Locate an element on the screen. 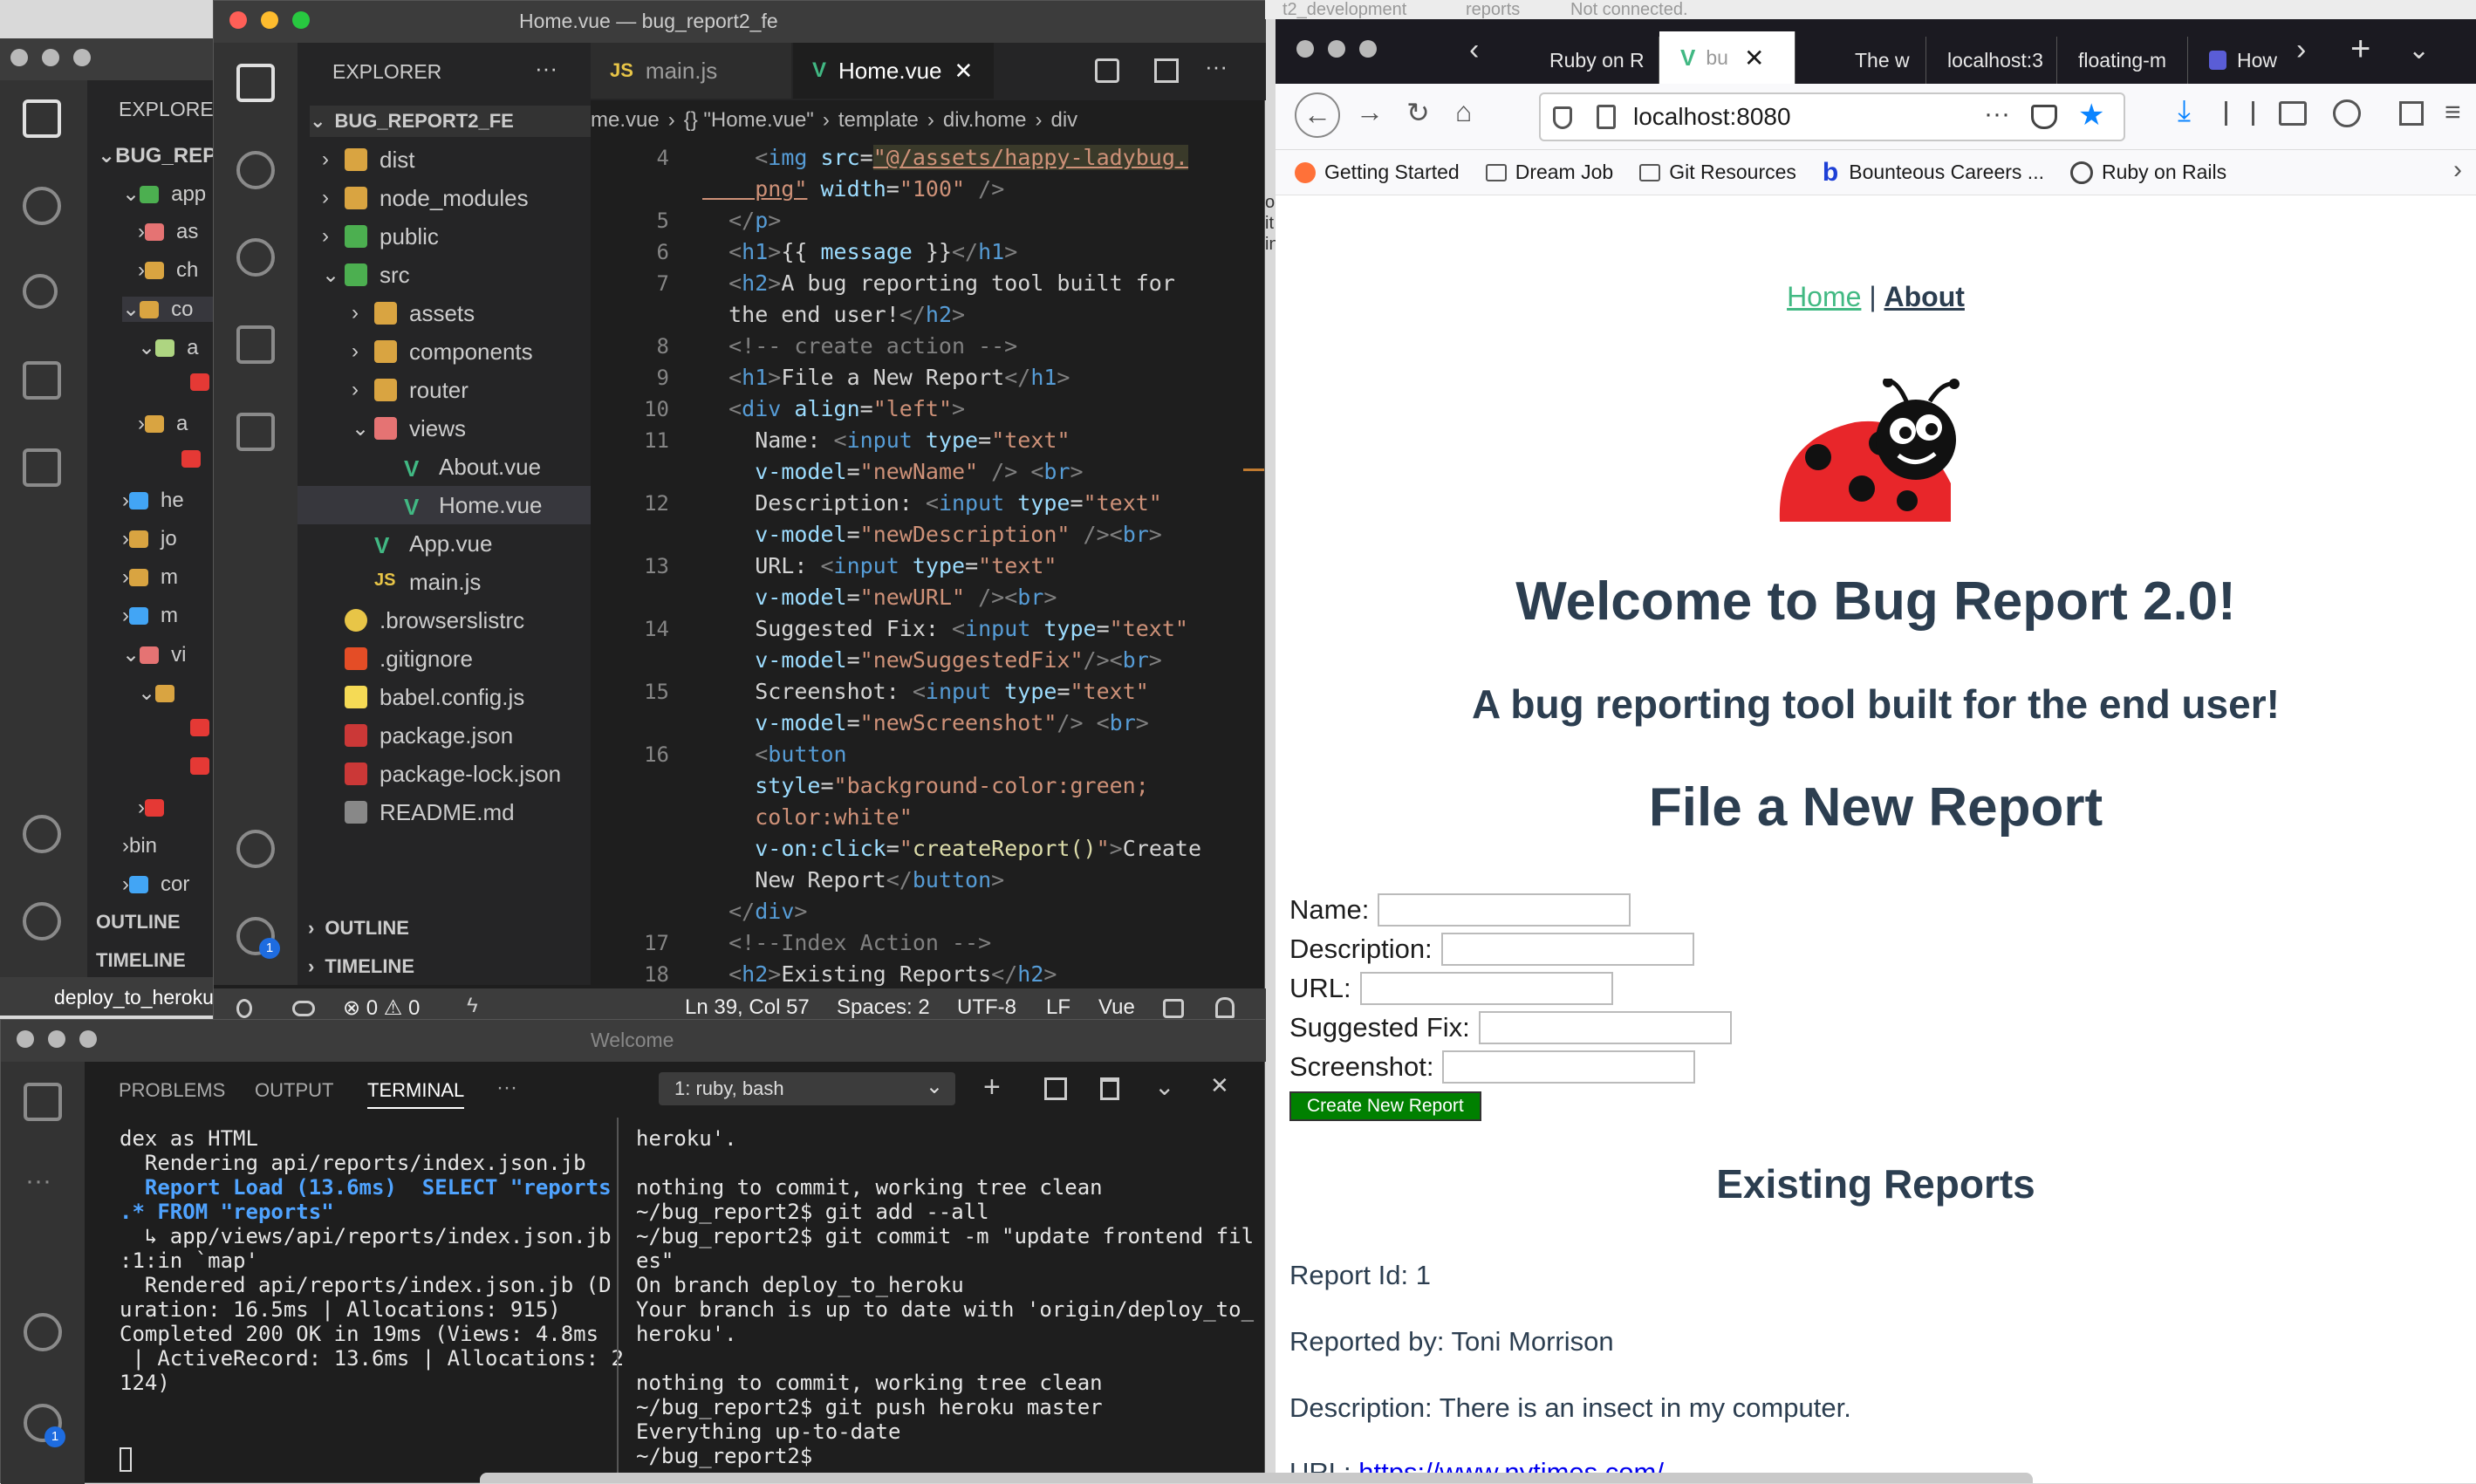 This screenshot has width=2476, height=1484. tree-item-selected: V Home.vue is located at coordinates (444, 505).